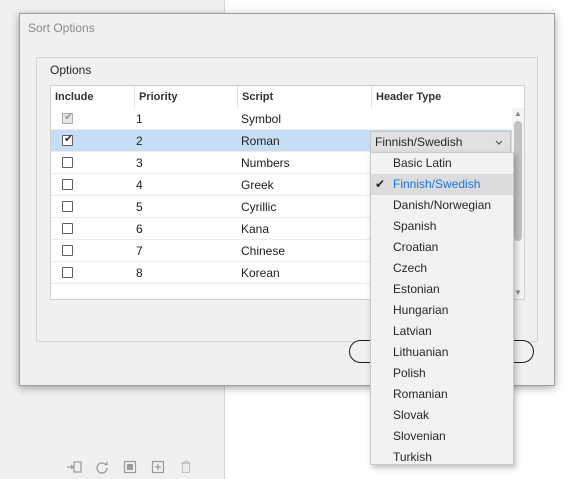  I want to click on table-row: ✔ 1 Symbol, so click(281, 119).